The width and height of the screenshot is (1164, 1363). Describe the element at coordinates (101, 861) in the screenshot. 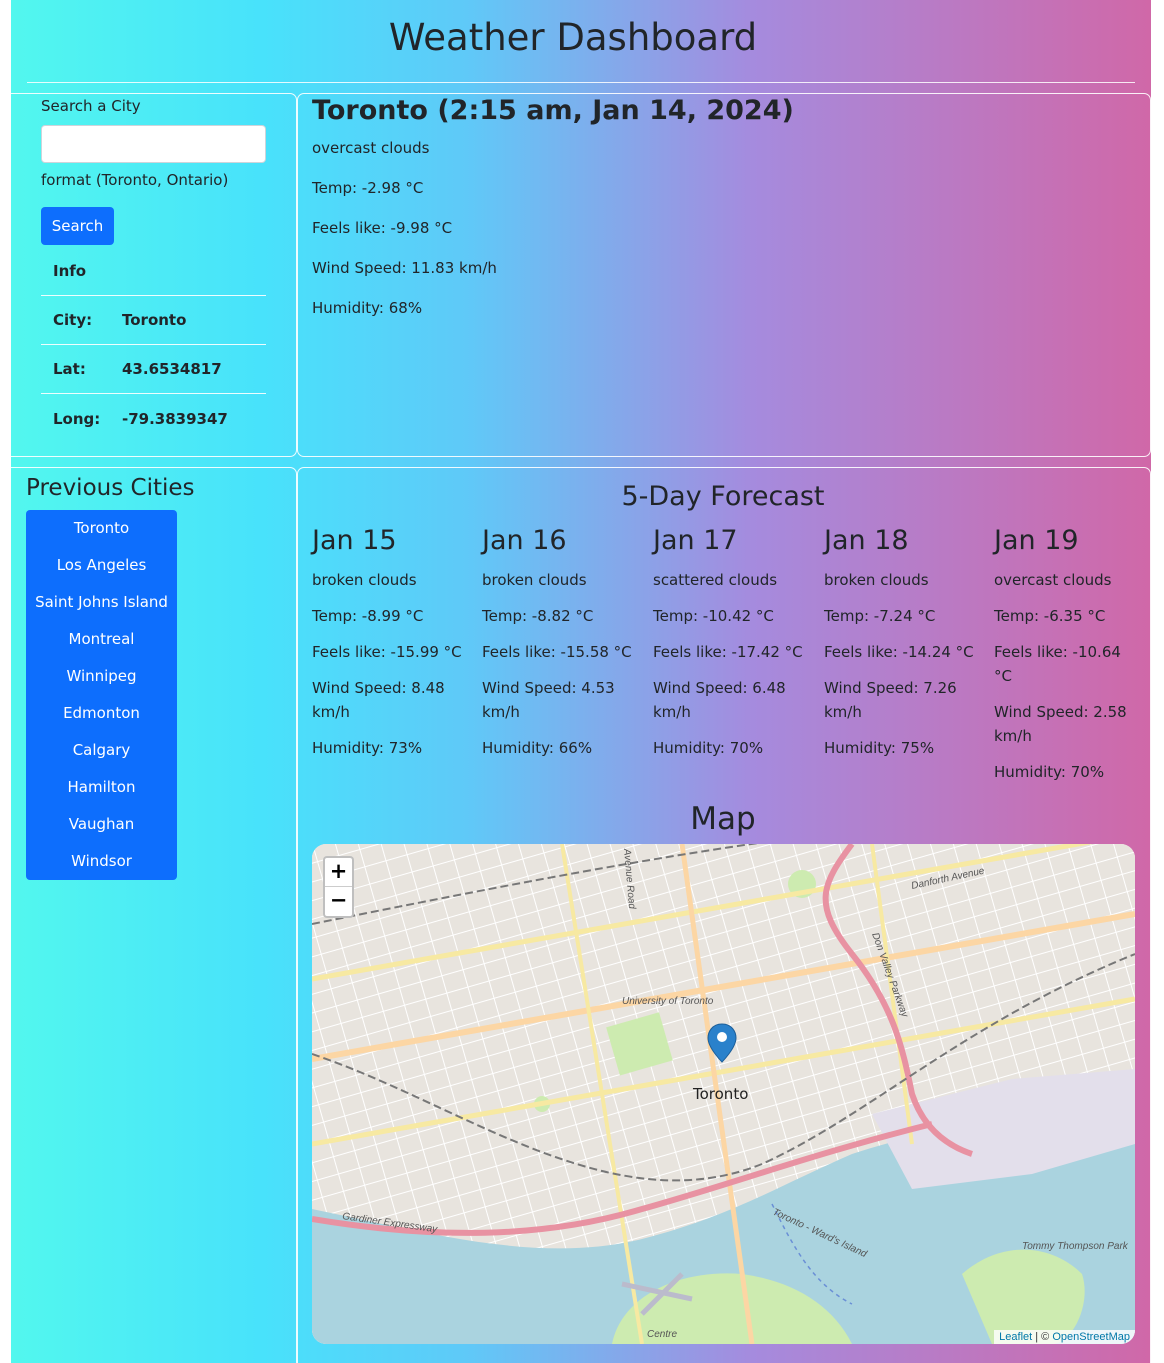

I see `city-button-windsor: Windsor` at that location.